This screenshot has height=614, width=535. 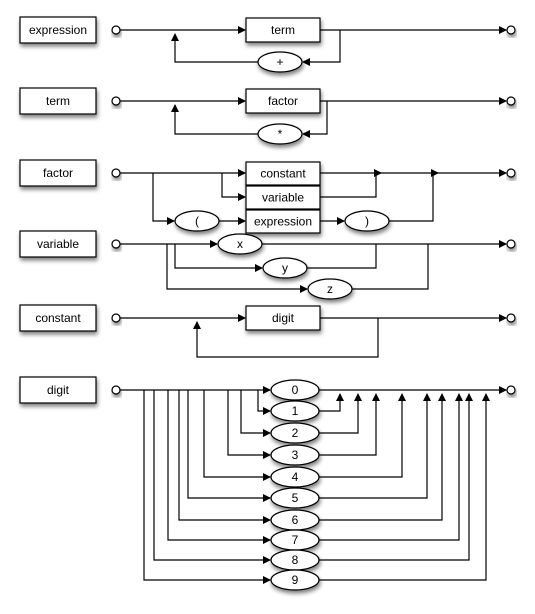 I want to click on terminal-z-text: z, so click(x=330, y=289).